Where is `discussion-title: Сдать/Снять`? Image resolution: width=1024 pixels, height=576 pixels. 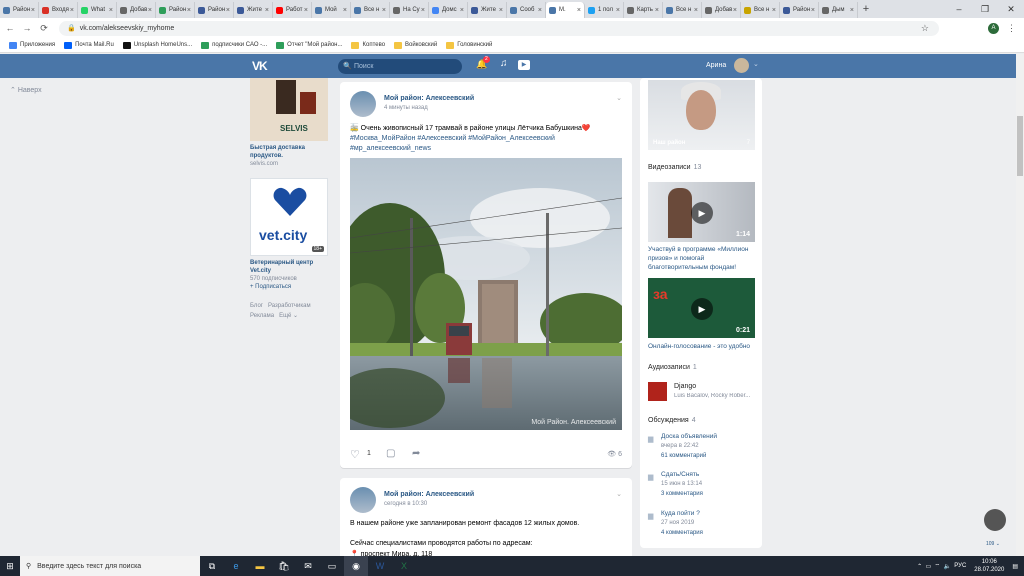
discussion-title: Сдать/Снять is located at coordinates (680, 474).